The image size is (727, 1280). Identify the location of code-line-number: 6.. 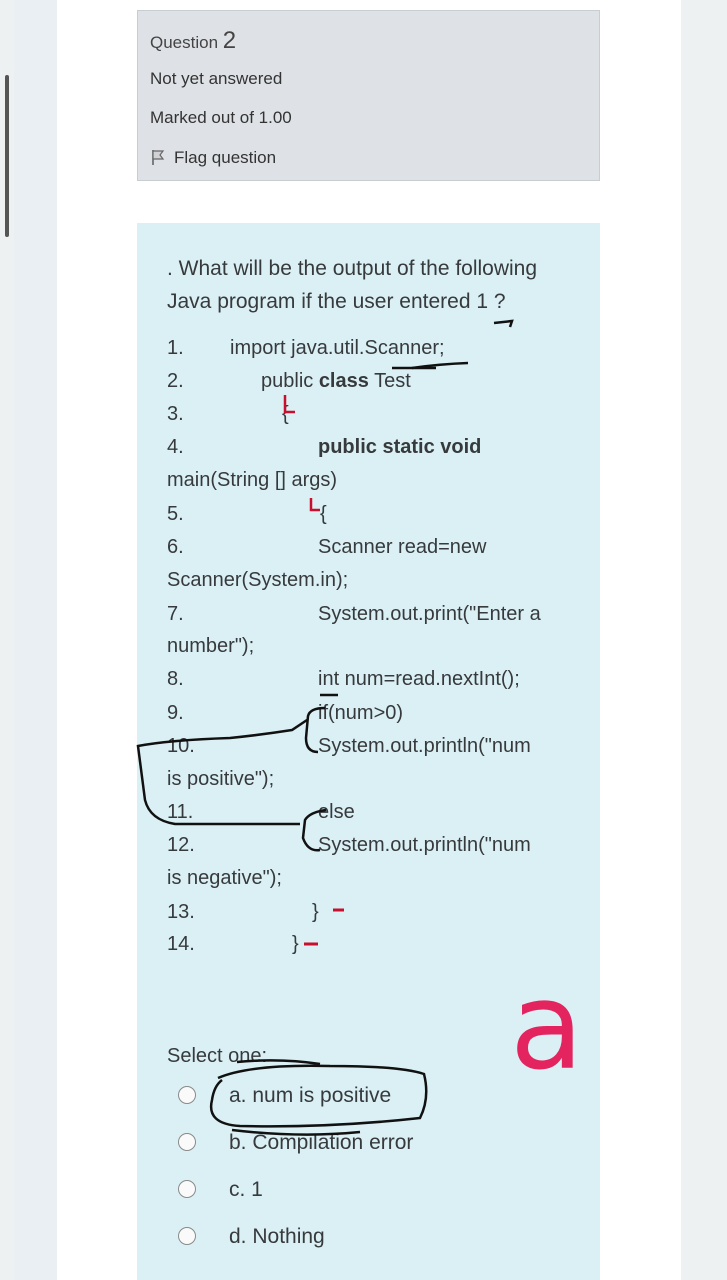
(175, 547).